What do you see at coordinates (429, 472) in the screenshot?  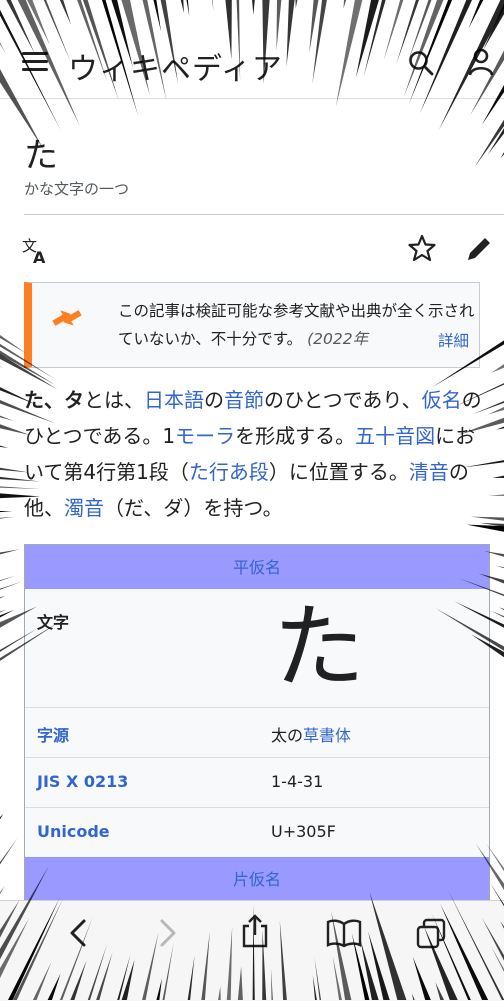 I see `link-seion: 清音` at bounding box center [429, 472].